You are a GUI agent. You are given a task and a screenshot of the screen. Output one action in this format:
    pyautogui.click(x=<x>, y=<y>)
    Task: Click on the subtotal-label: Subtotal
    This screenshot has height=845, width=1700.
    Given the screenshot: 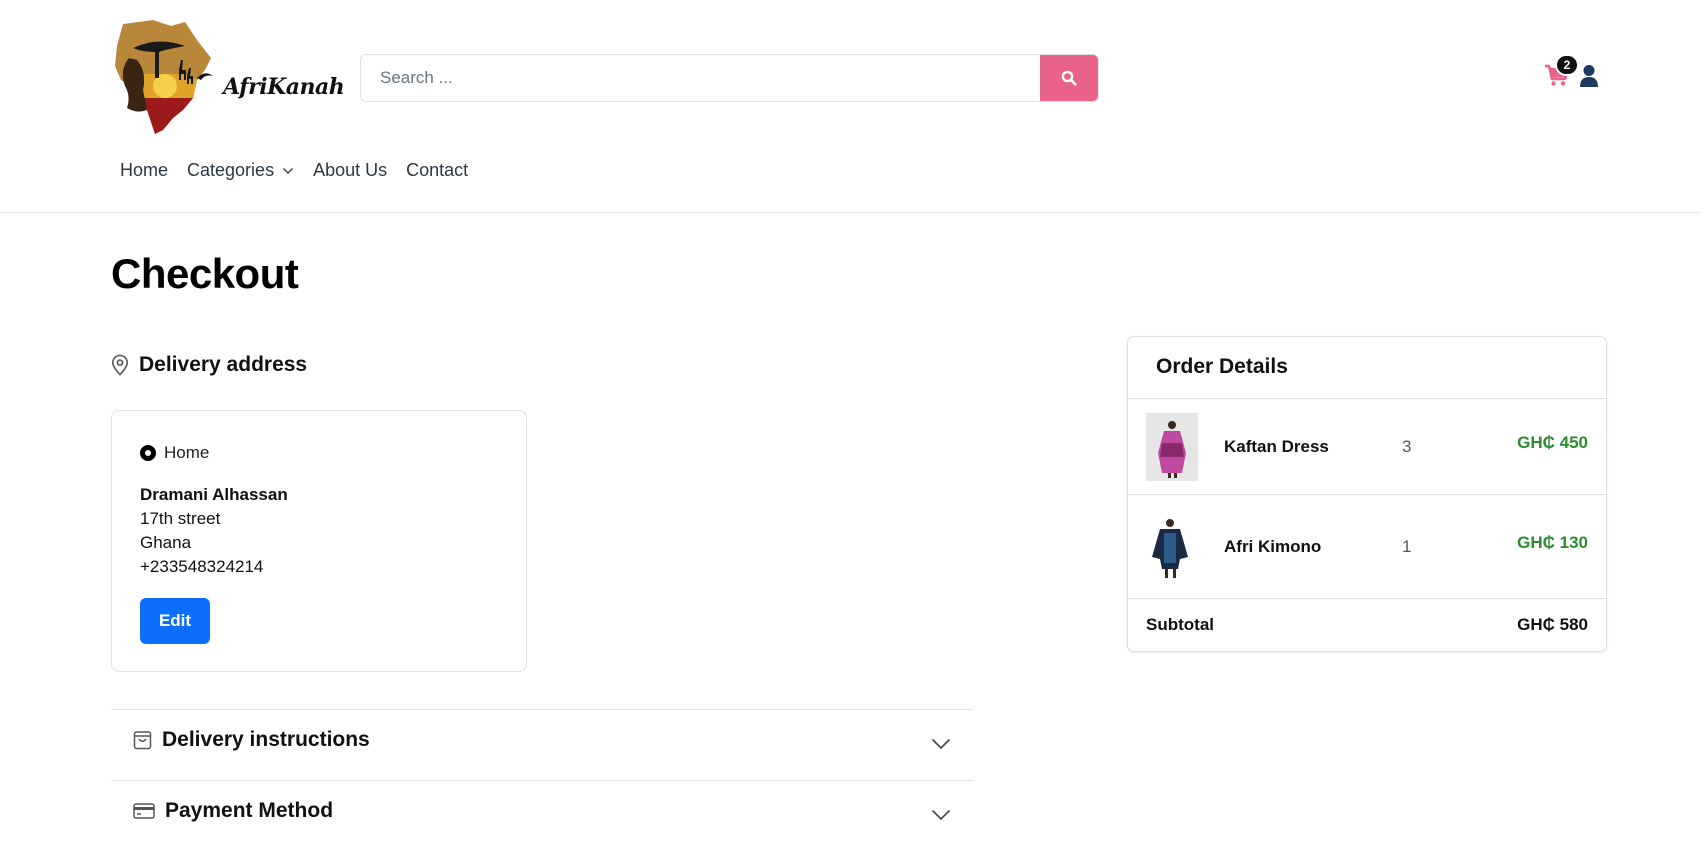 What is the action you would take?
    pyautogui.click(x=1180, y=624)
    